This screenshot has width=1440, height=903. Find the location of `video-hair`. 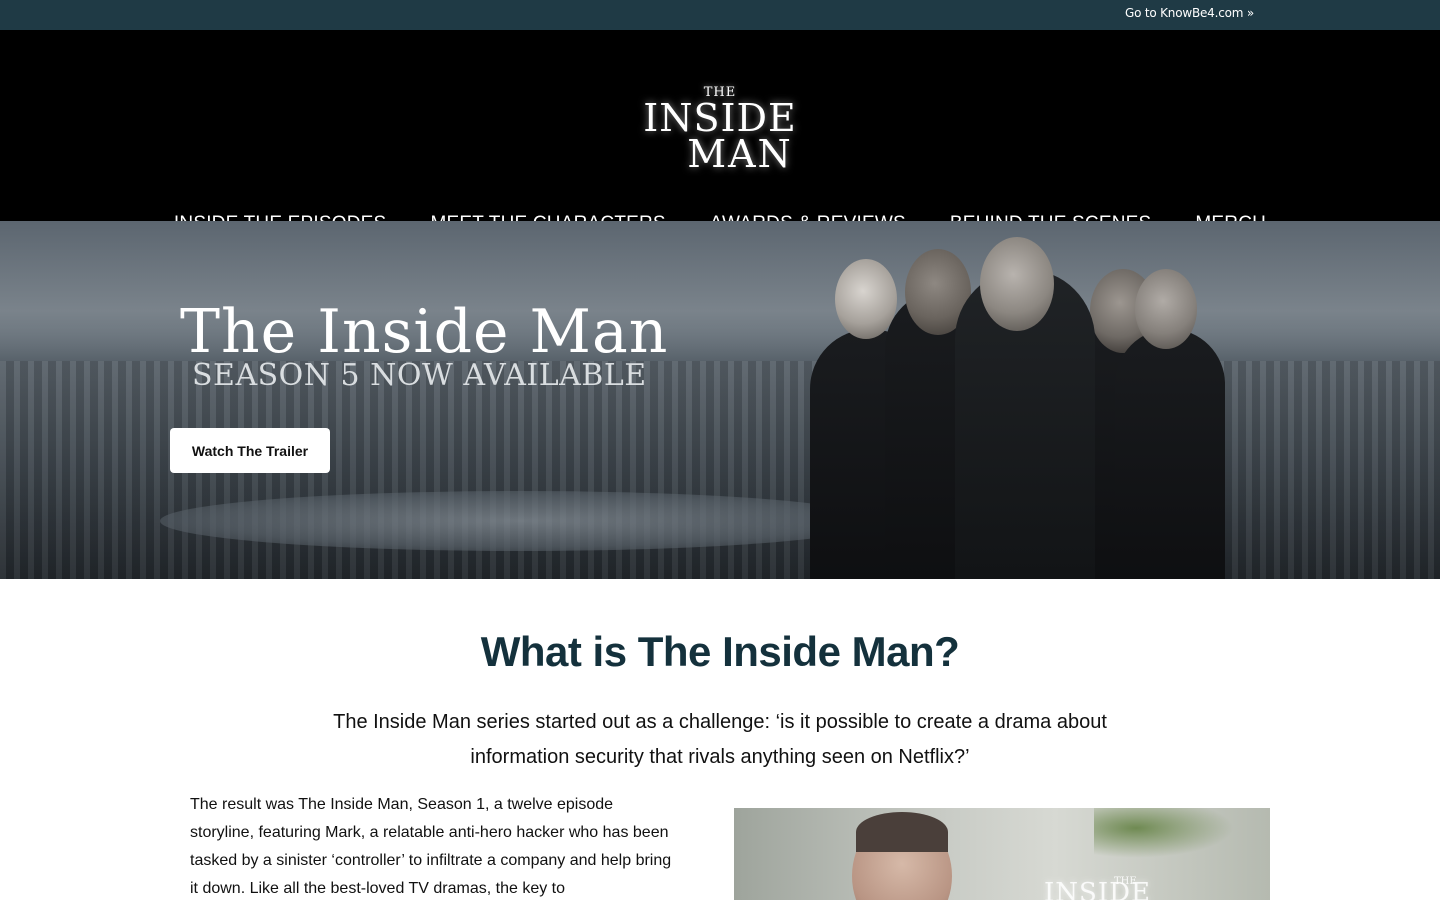

video-hair is located at coordinates (902, 832).